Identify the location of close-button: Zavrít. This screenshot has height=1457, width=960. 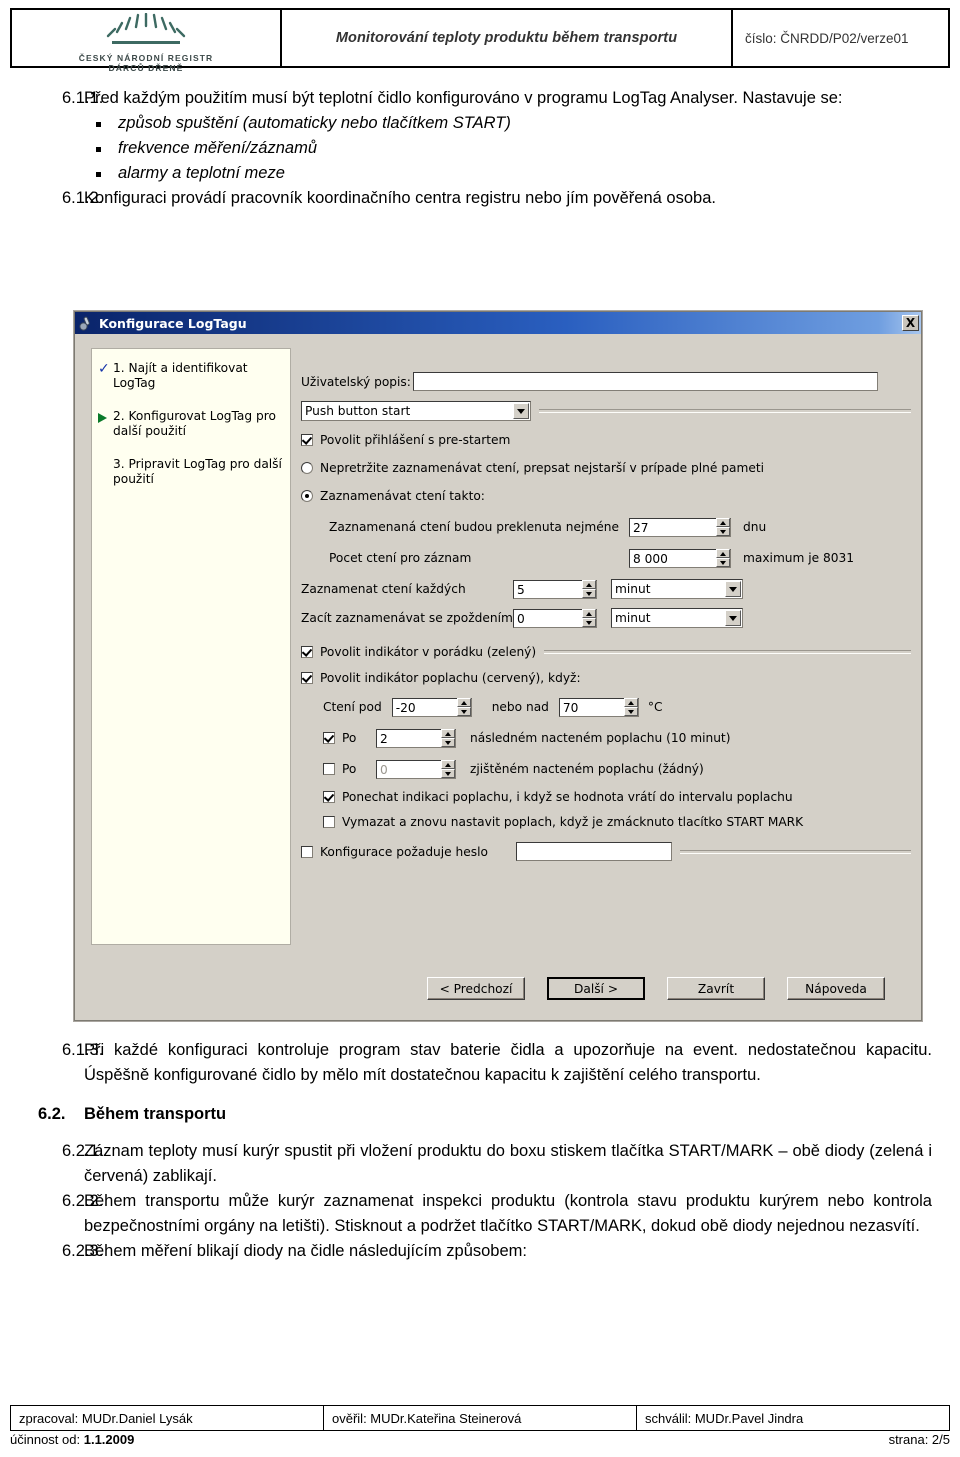
(716, 988).